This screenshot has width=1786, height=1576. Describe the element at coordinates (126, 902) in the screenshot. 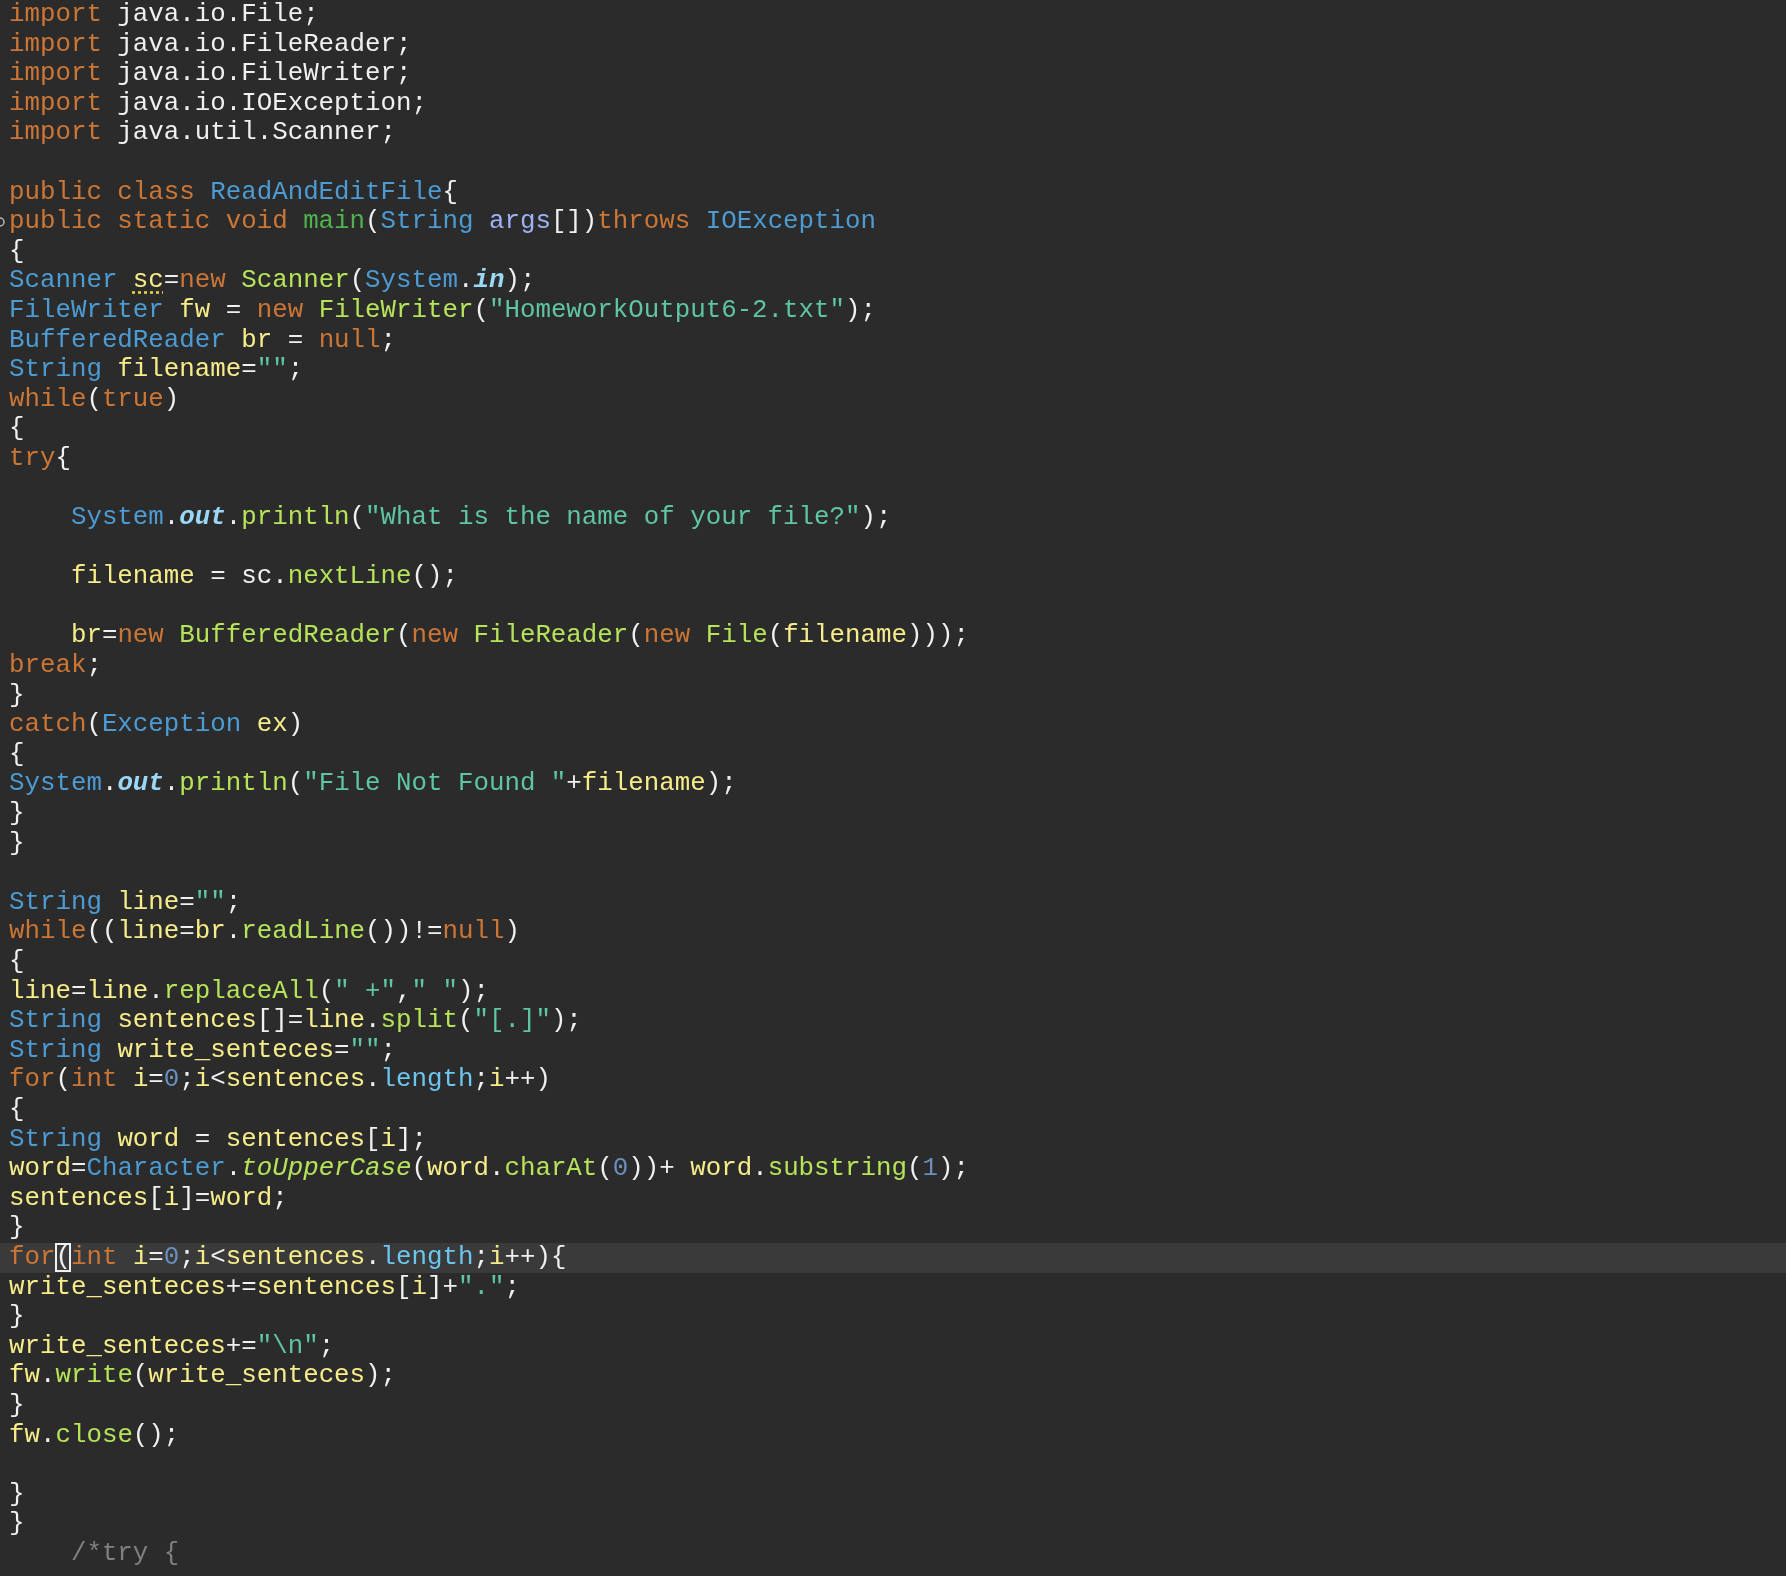

I see `code-line: String line="";` at that location.